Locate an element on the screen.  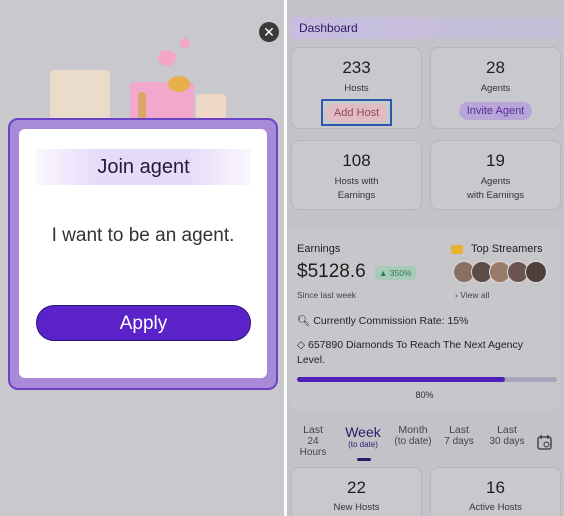
growth-badge: ▲ 350% is located at coordinates (395, 273).